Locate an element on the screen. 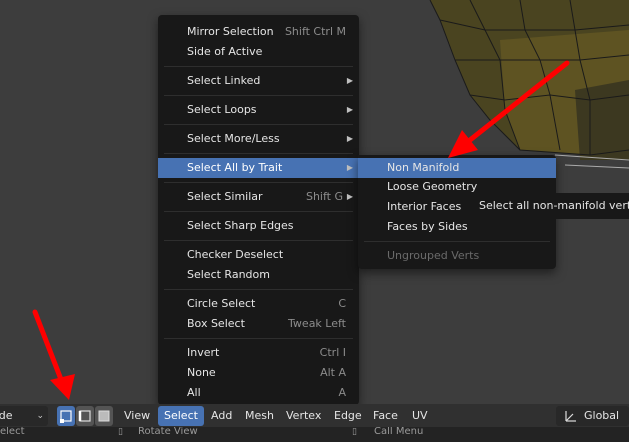 This screenshot has height=442, width=629. menu-item-shortcut: Tweak Left is located at coordinates (317, 323).